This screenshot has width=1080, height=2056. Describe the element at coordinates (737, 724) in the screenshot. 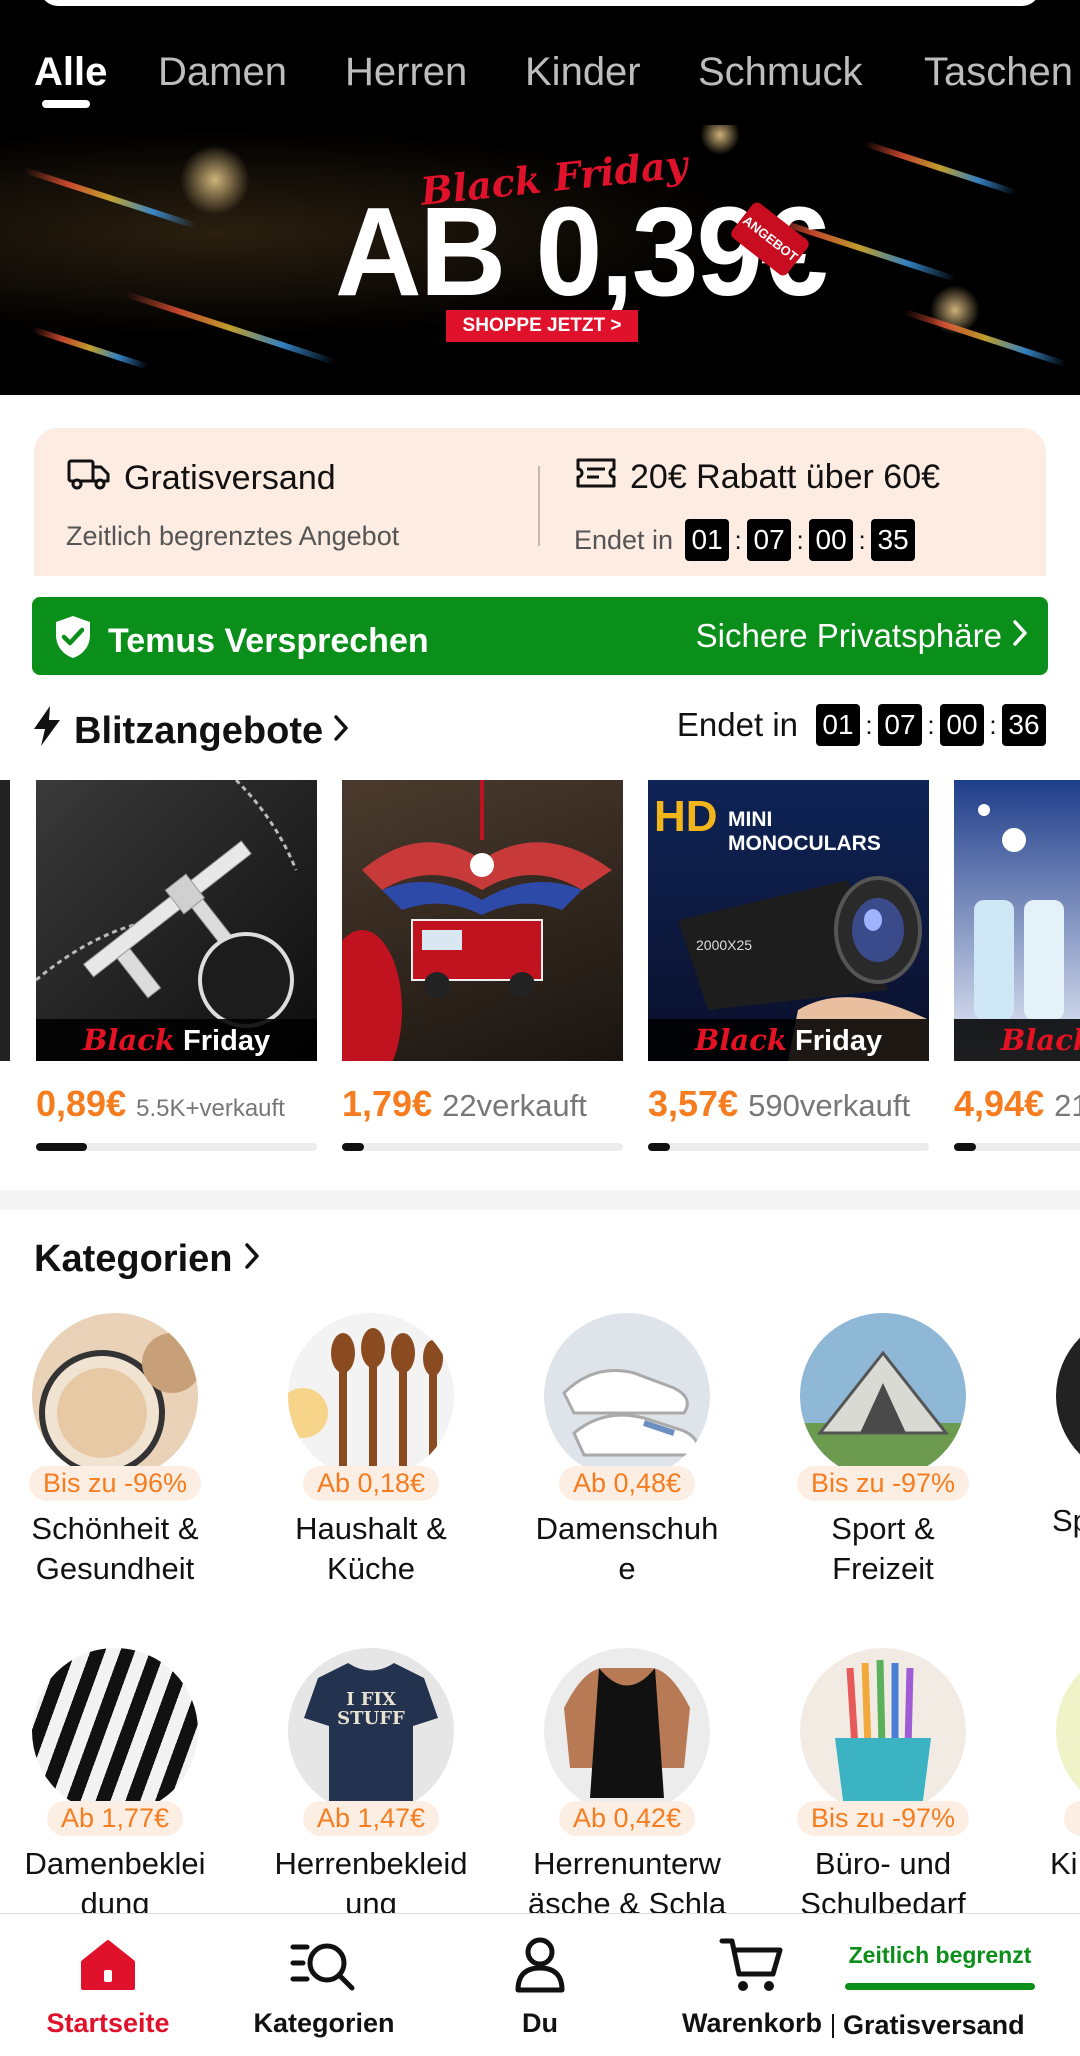

I see `flash-ends-label: Endet in` at that location.